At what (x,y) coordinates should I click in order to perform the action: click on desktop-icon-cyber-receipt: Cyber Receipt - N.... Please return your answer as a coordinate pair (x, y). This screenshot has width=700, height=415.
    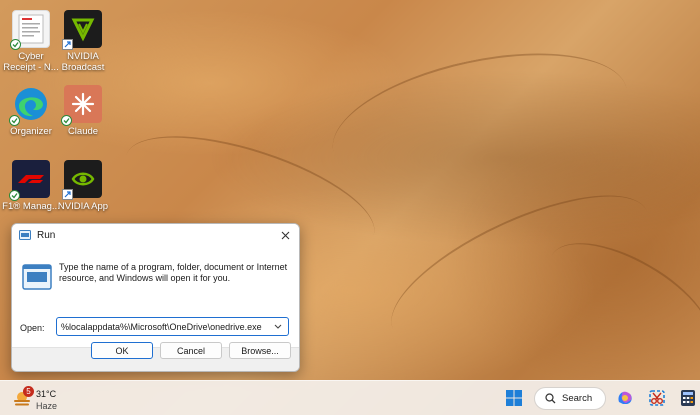
    Looking at the image, I should click on (31, 41).